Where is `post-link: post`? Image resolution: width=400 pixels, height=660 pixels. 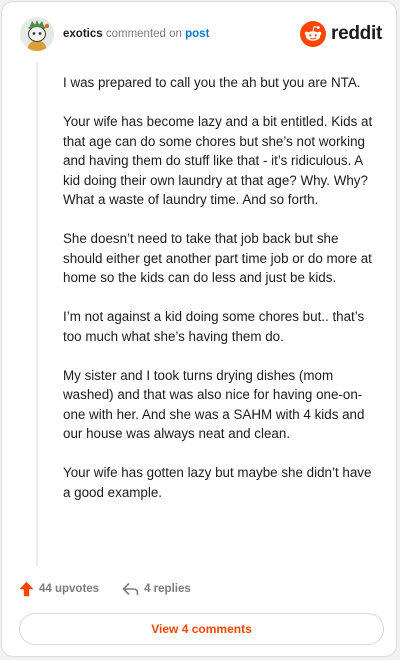
post-link: post is located at coordinates (197, 34).